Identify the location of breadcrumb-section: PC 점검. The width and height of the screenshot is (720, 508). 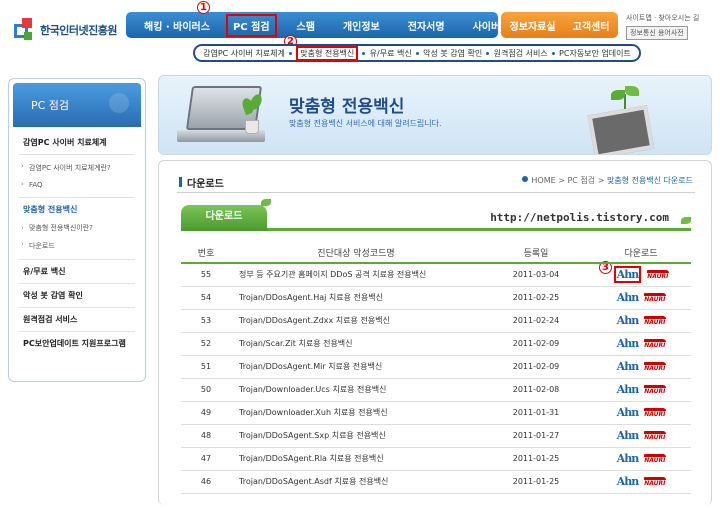
(581, 180).